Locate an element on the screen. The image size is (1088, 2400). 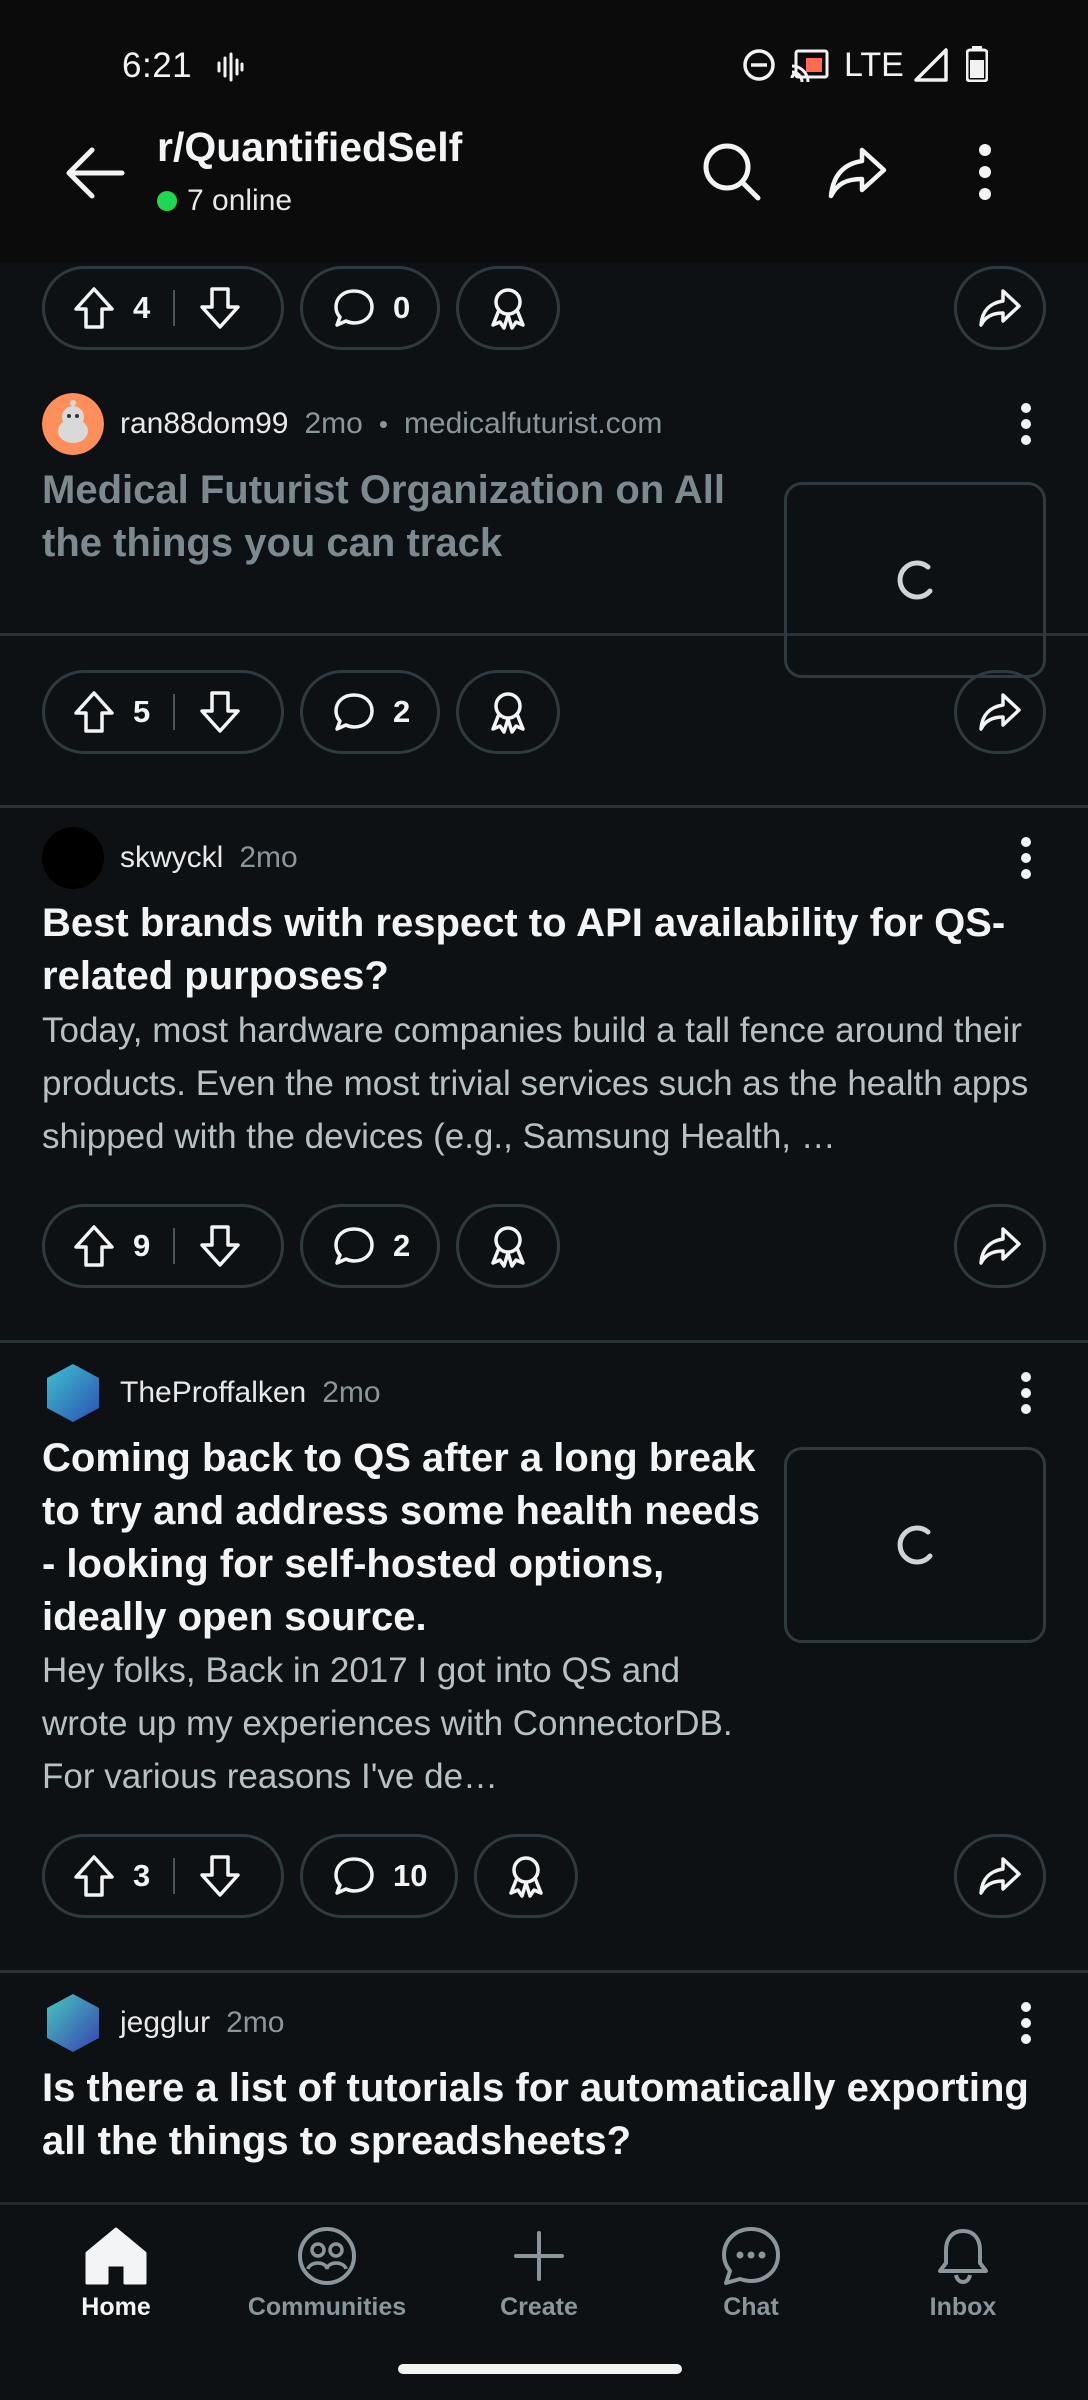
vote-control: 4 is located at coordinates (163, 308).